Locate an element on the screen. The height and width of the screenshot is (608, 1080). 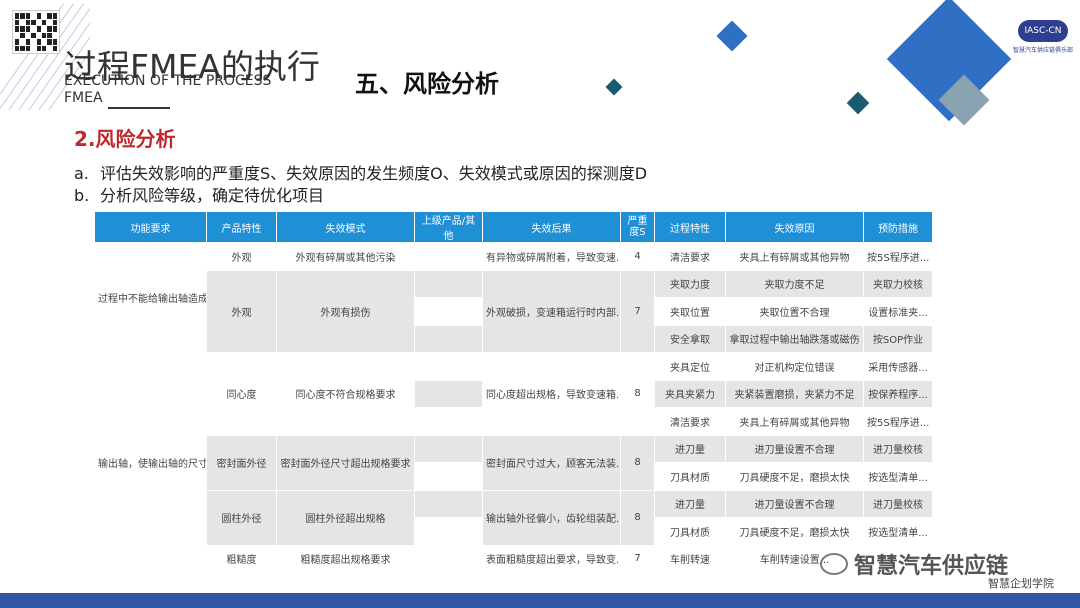
brand-logo: IASC-CN 智慧汽车供应链俱乐部 is located at coordinates (1043, 38).